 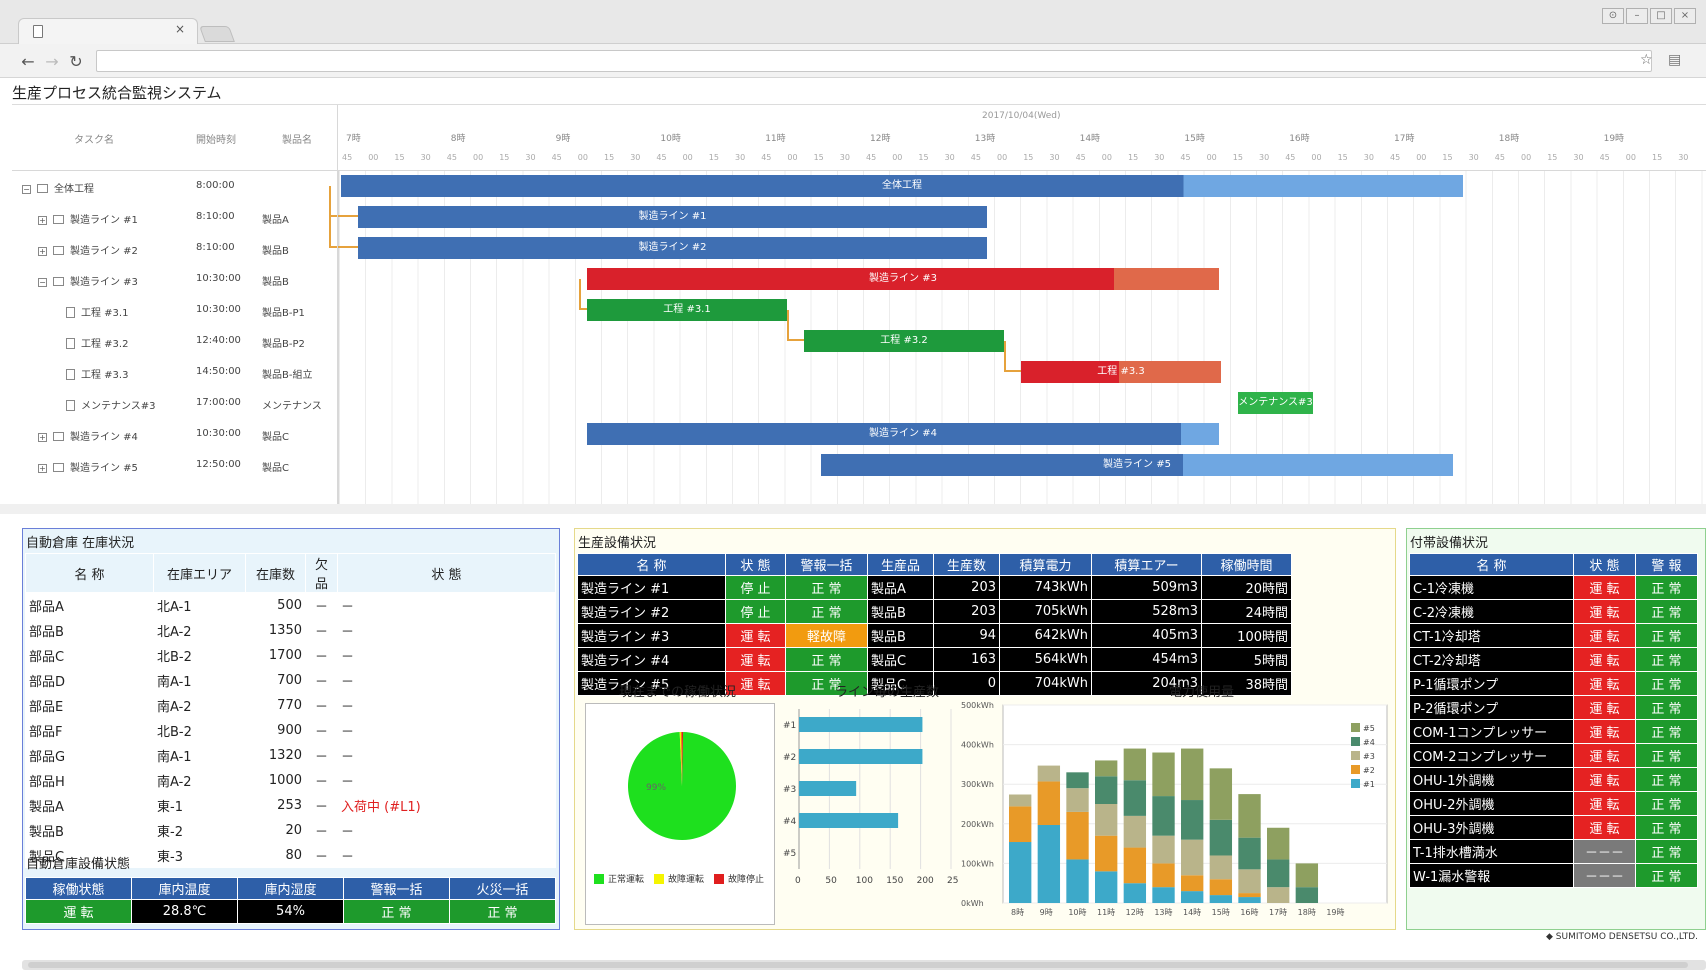 I want to click on table-row: 部品A 北A-1 500 －－, so click(x=290, y=605).